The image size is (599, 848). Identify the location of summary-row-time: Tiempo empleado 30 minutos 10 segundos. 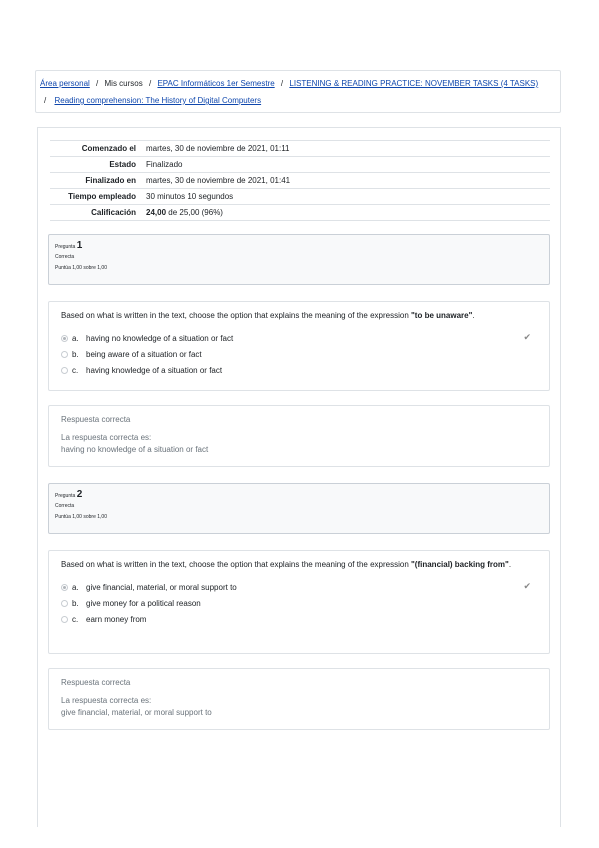
(300, 196).